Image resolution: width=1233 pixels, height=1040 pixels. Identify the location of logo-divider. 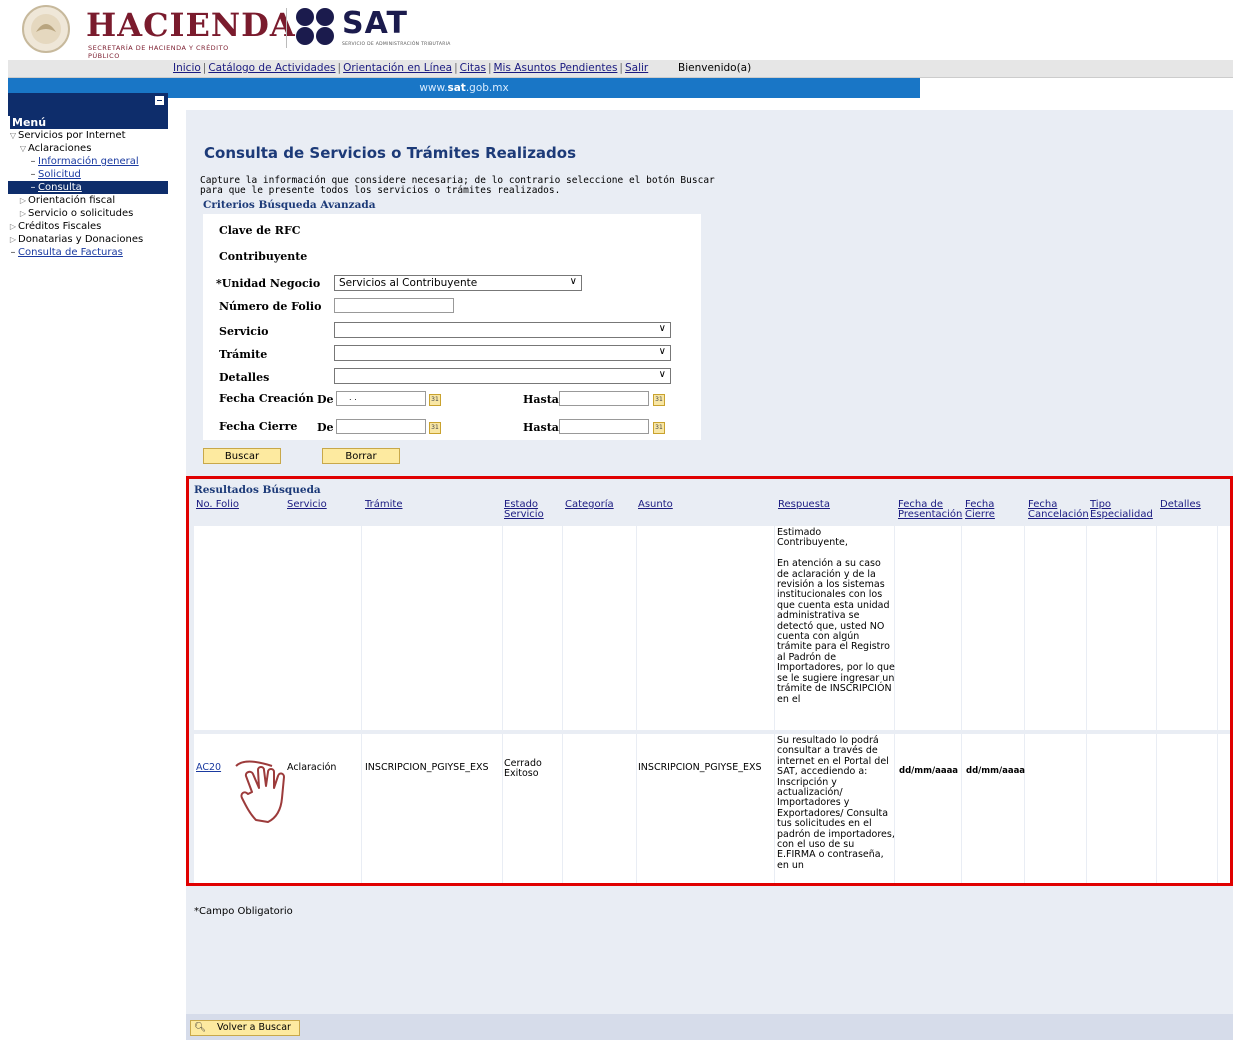
(286, 28).